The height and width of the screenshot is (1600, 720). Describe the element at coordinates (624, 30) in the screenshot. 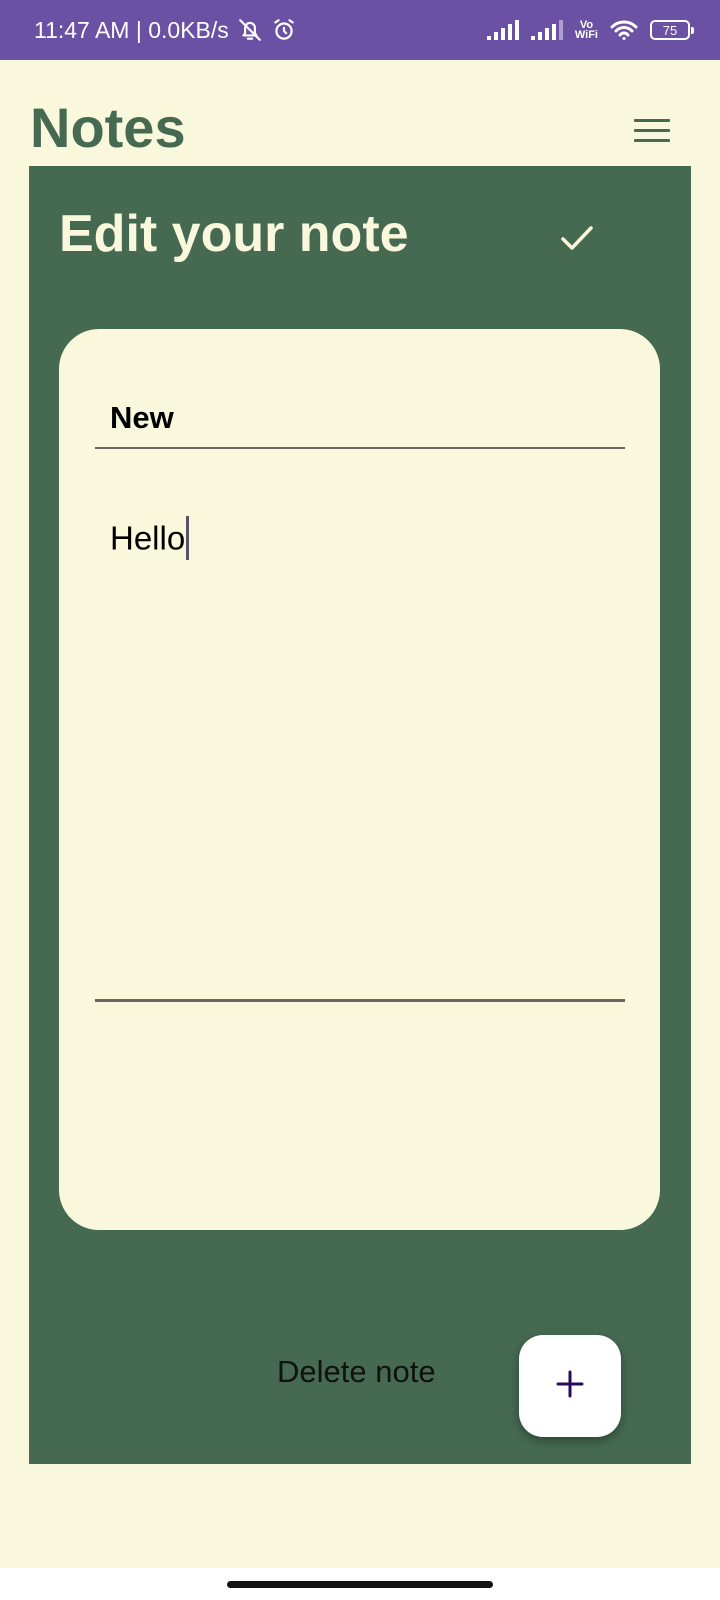

I see `wifi-icon` at that location.